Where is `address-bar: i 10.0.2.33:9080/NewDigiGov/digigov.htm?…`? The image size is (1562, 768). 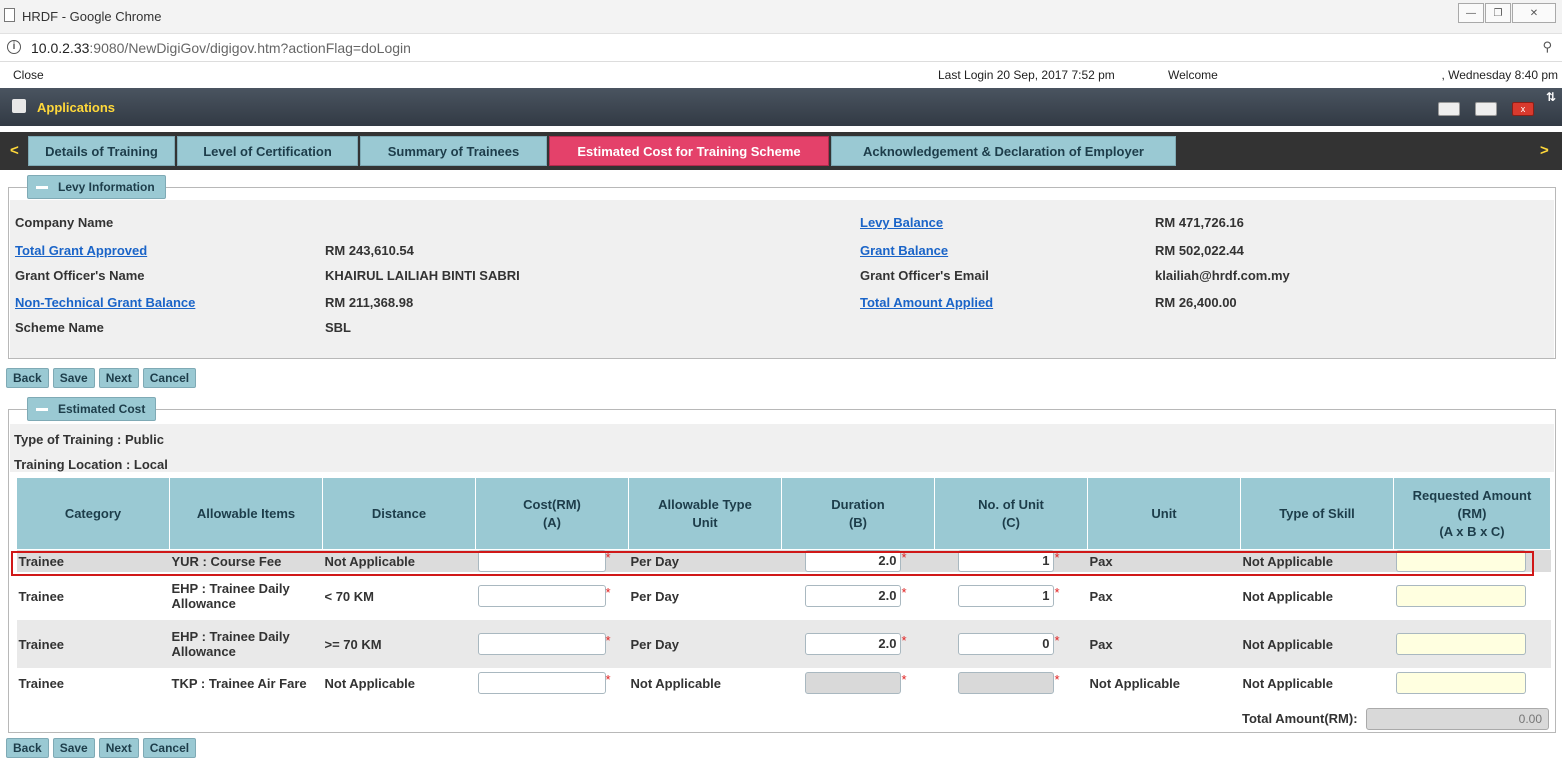 address-bar: i 10.0.2.33:9080/NewDigiGov/digigov.htm?… is located at coordinates (781, 48).